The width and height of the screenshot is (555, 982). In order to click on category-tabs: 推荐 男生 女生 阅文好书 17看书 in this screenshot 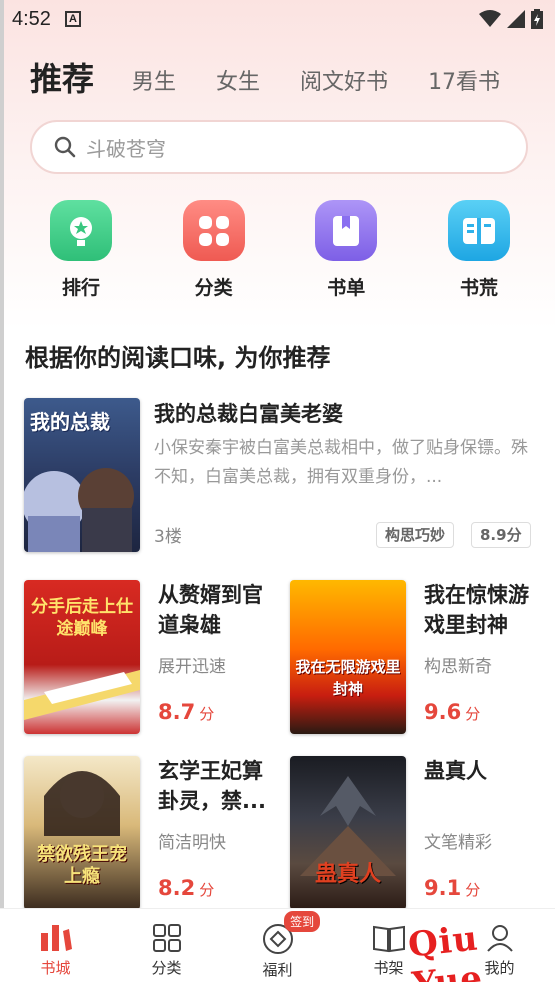, I will do `click(280, 77)`.